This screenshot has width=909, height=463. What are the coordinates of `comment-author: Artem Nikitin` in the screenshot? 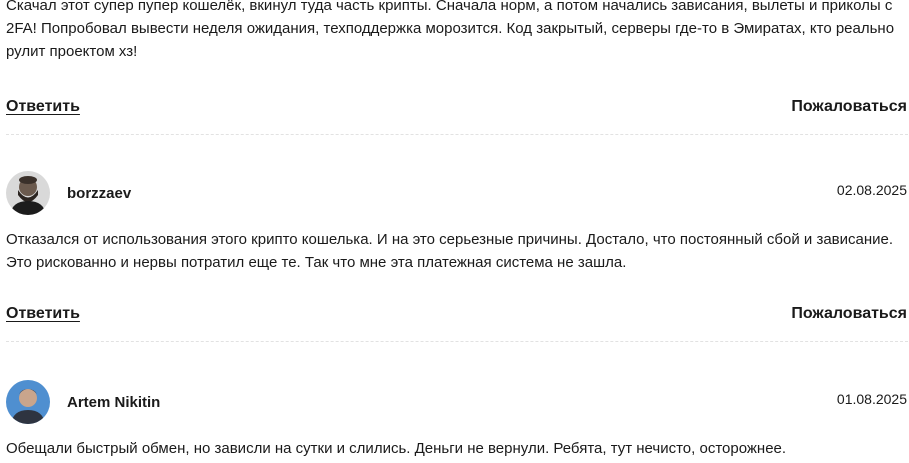 It's located at (452, 402).